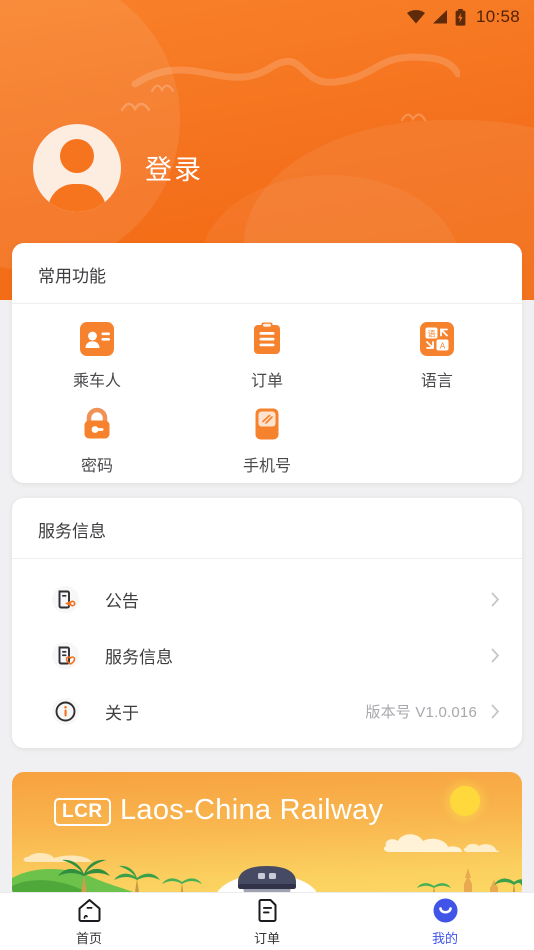  Describe the element at coordinates (267, 599) in the screenshot. I see `service-row-announcement: 公告` at that location.